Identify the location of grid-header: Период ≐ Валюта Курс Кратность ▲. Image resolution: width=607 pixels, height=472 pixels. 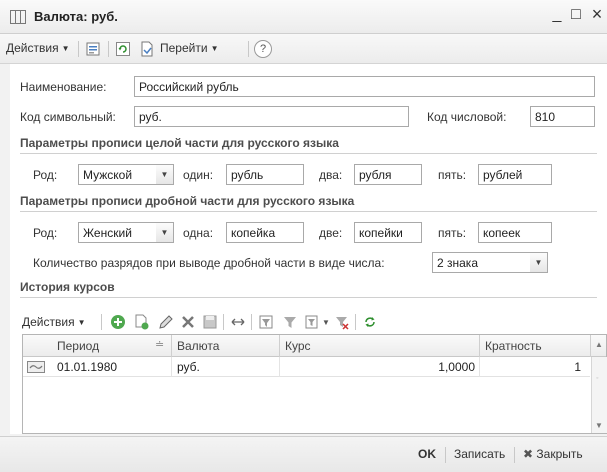
(314, 346).